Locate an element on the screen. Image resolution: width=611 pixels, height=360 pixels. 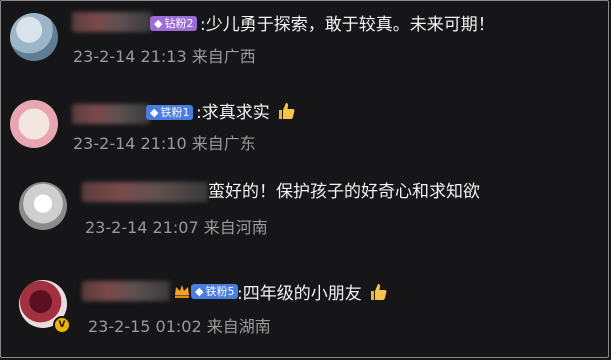
comment-text: 蛮好的！保护孩子的好奇心和求知欲 is located at coordinates (344, 192).